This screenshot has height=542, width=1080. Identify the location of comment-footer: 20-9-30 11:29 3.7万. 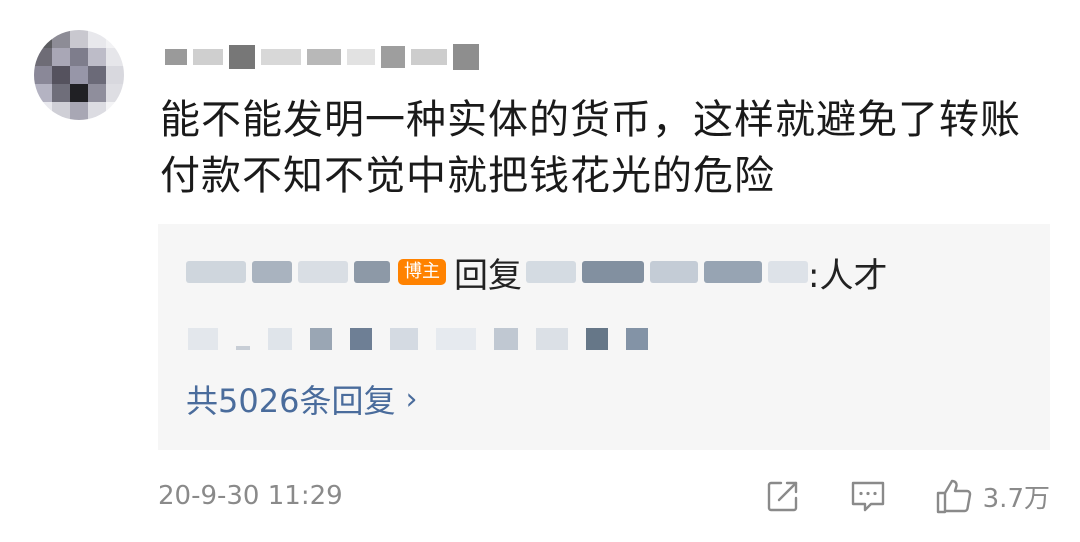
(604, 496).